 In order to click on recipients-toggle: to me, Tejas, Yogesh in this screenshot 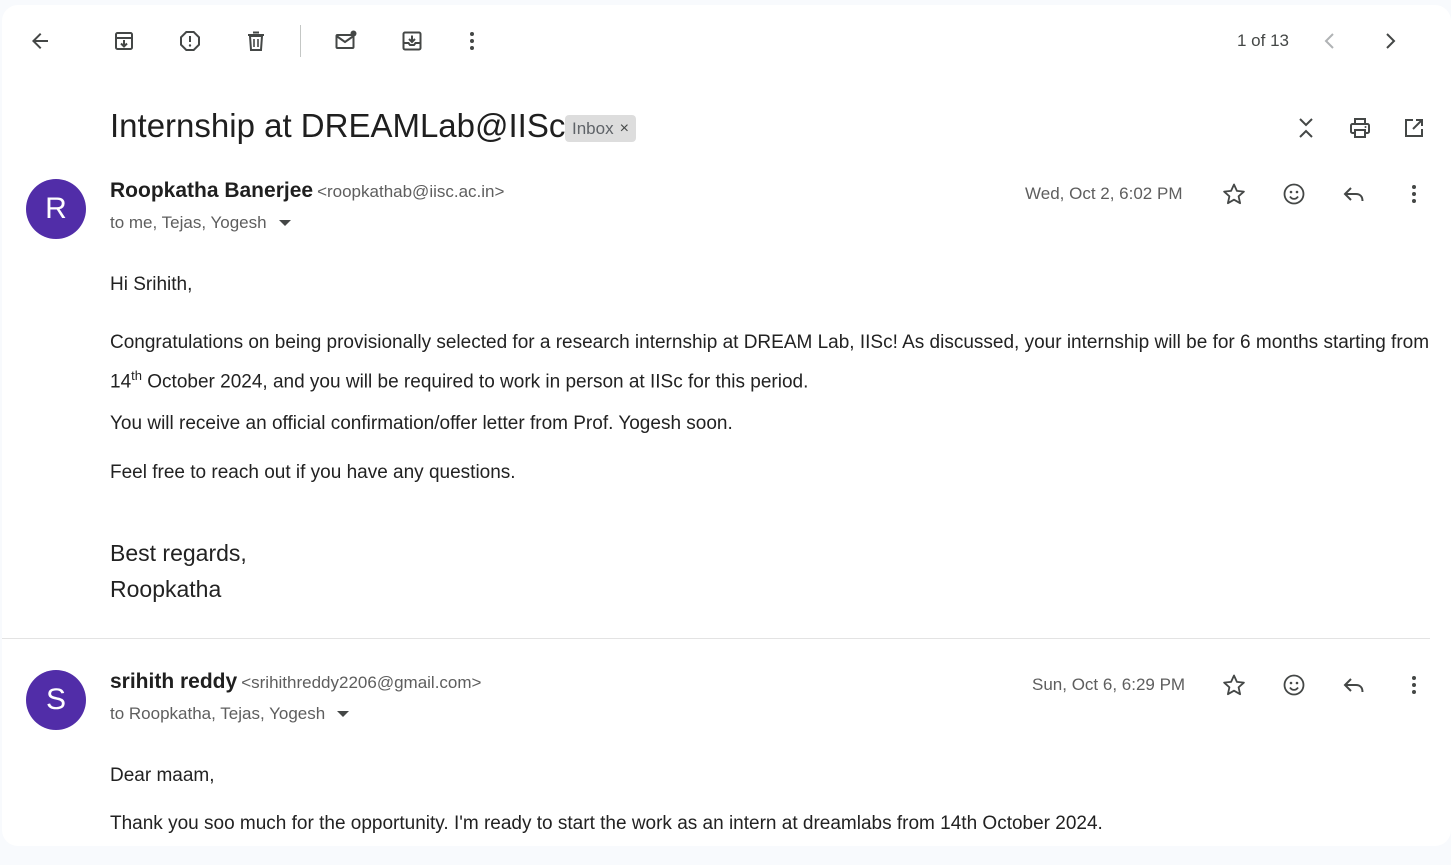, I will do `click(200, 223)`.